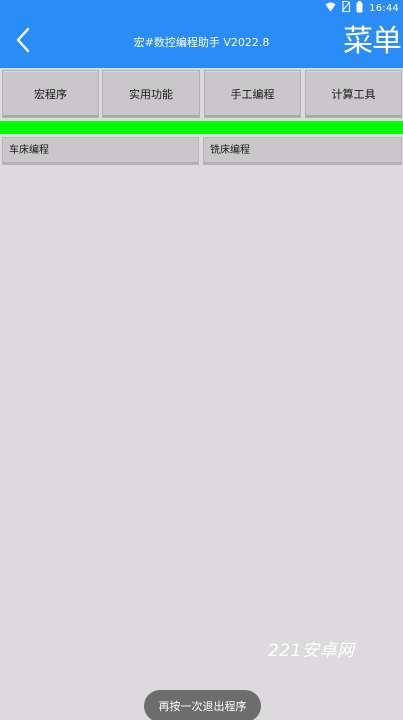  I want to click on watermark: 221安卓网, so click(311, 651).